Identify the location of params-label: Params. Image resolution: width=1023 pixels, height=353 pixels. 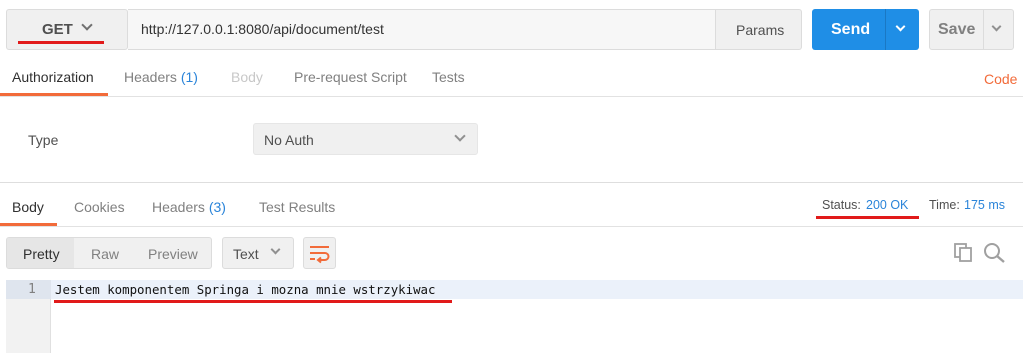
(760, 30).